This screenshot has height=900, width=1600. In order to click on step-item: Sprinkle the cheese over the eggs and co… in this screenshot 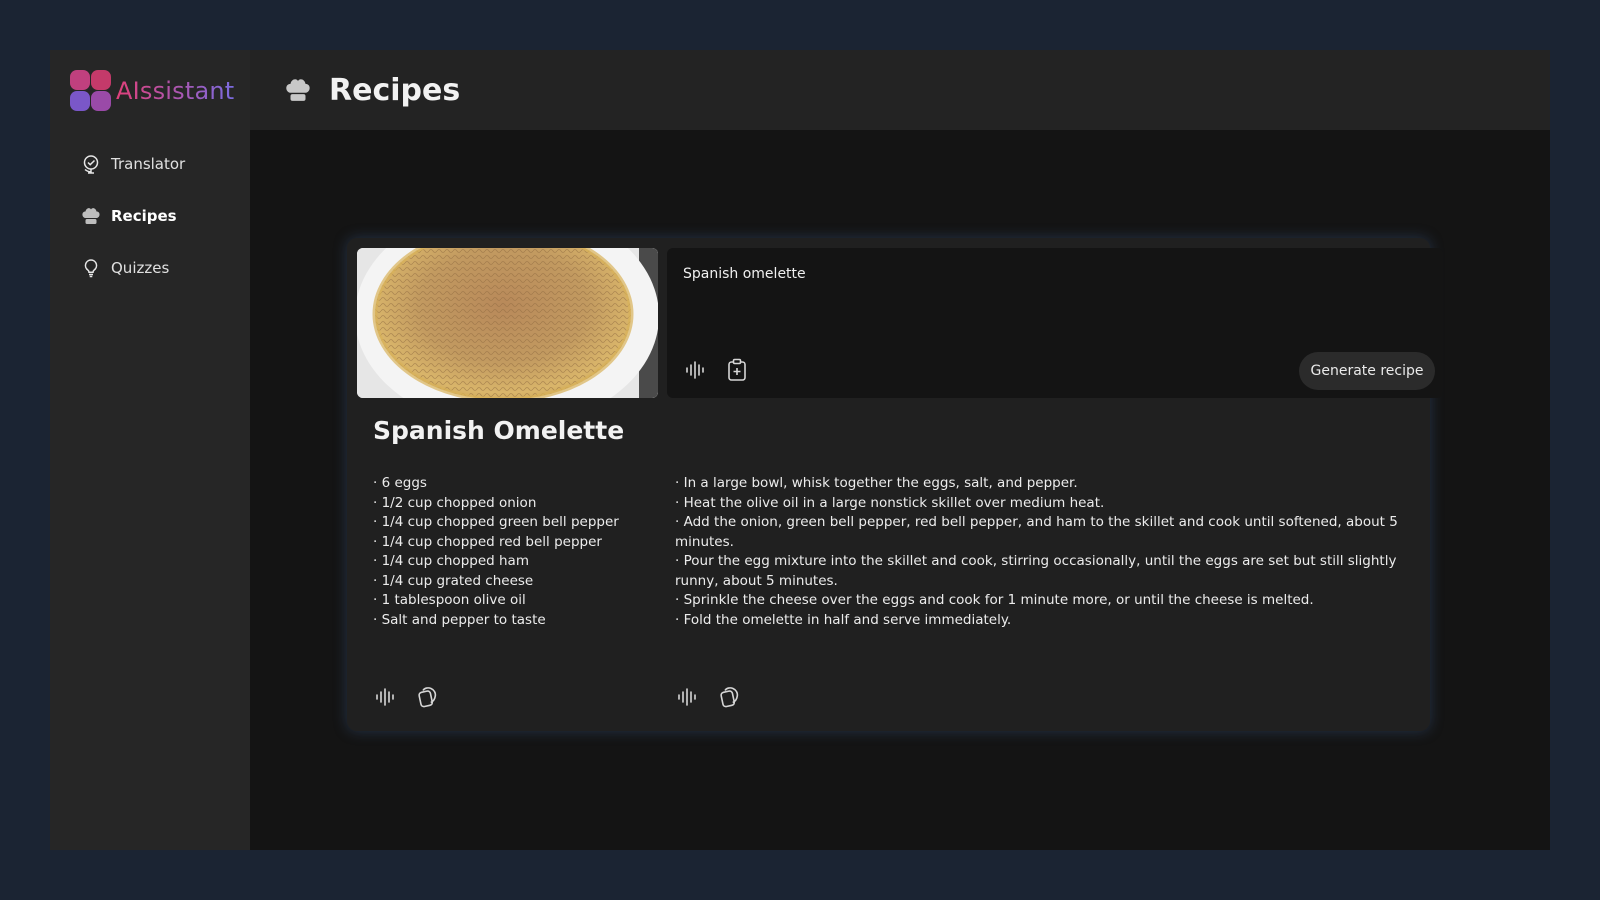, I will do `click(1045, 601)`.